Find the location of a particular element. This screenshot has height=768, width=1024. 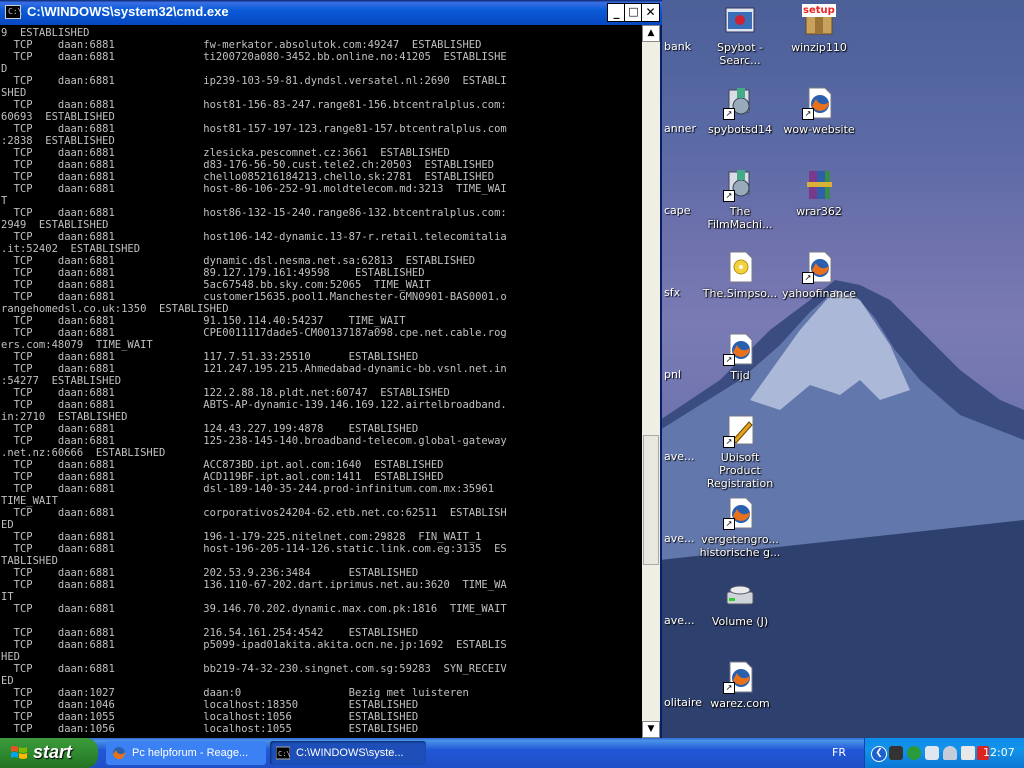

desktop-icon-spybotsd14: ↗ spybotsd14 is located at coordinates (740, 111).